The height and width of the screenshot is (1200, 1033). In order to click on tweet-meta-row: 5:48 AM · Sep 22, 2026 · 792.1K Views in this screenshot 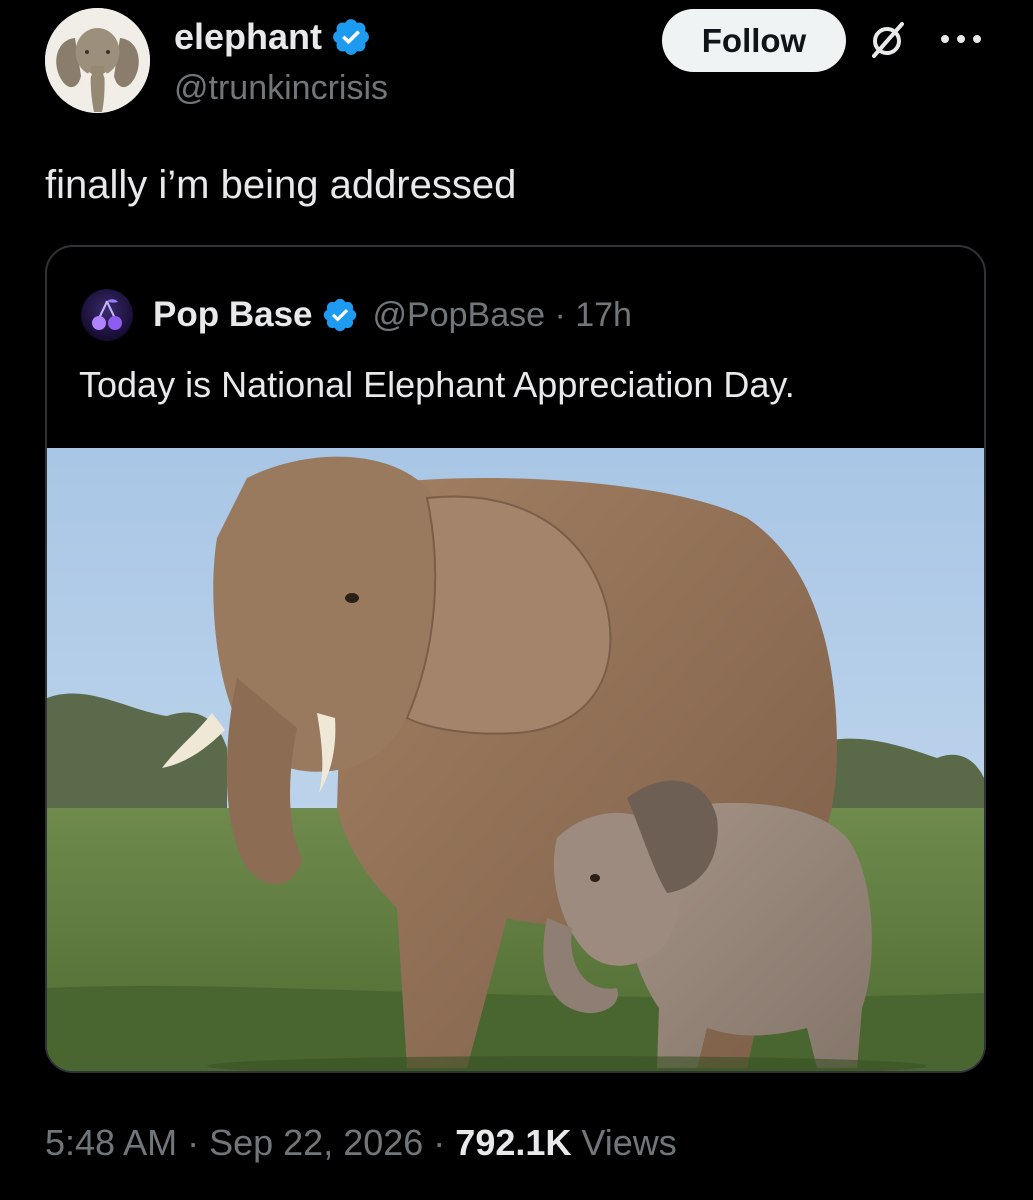, I will do `click(361, 1143)`.